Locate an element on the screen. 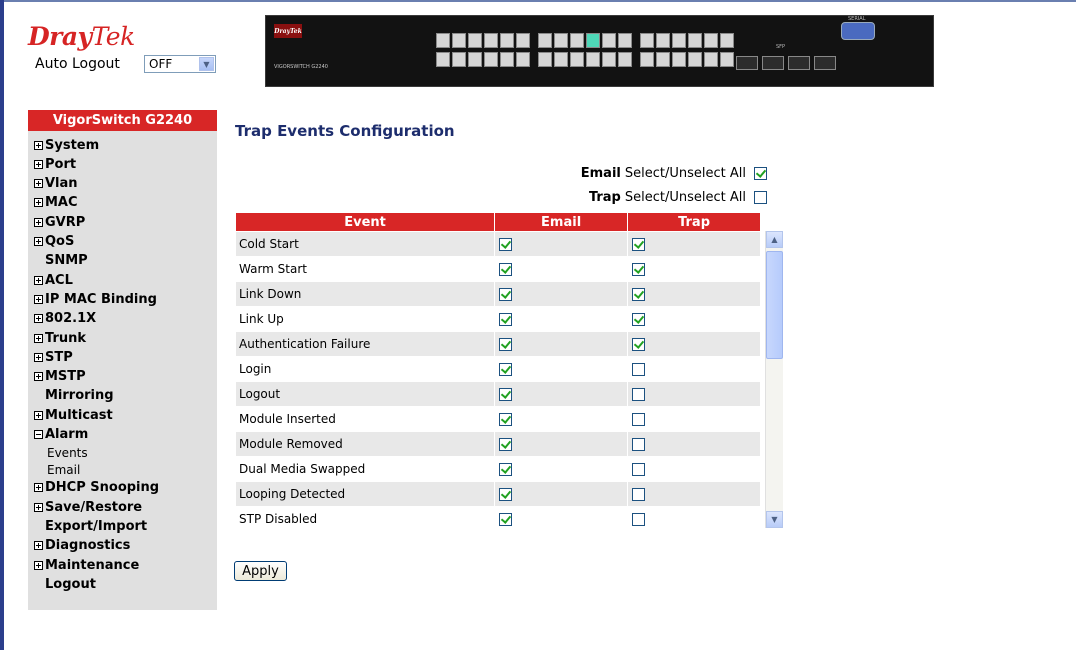 This screenshot has height=650, width=1076. scrollbar-thumb is located at coordinates (774, 305).